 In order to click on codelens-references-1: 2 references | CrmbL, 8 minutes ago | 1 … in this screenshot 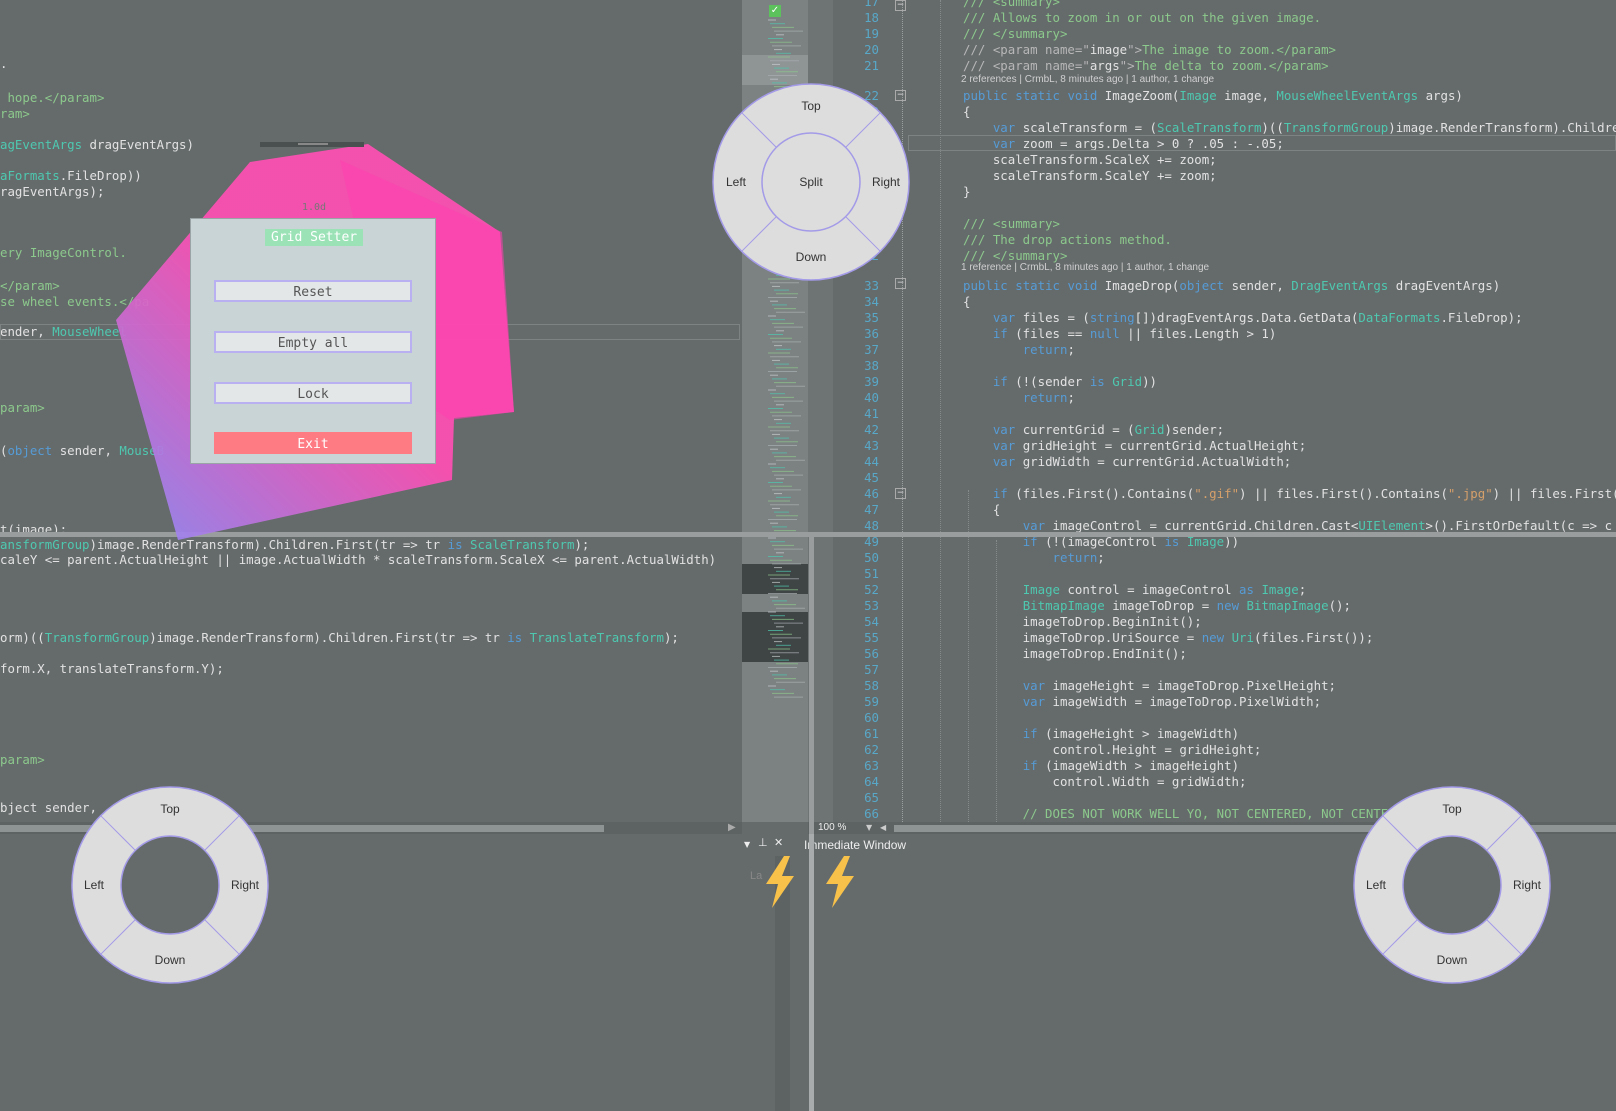, I will do `click(1087, 79)`.